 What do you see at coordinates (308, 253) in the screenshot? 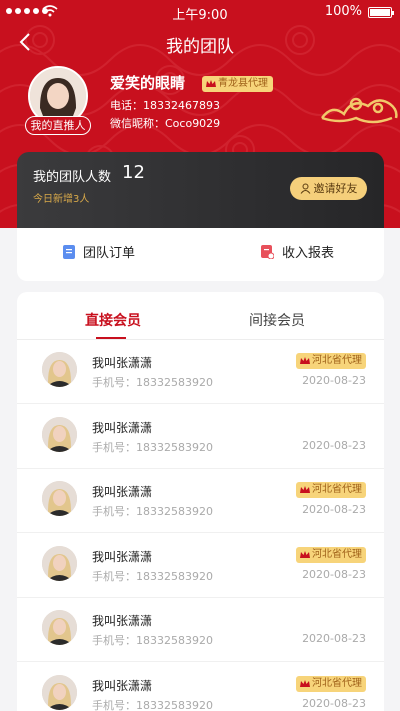
I see `income-report-label: 收入报表` at bounding box center [308, 253].